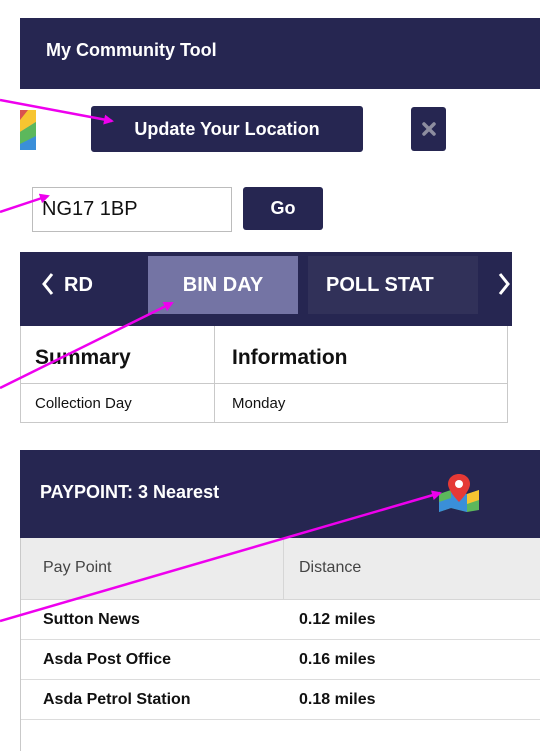 This screenshot has width=540, height=751. What do you see at coordinates (280, 700) in the screenshot?
I see `table-row: Asda Petrol Station 0.18 miles` at bounding box center [280, 700].